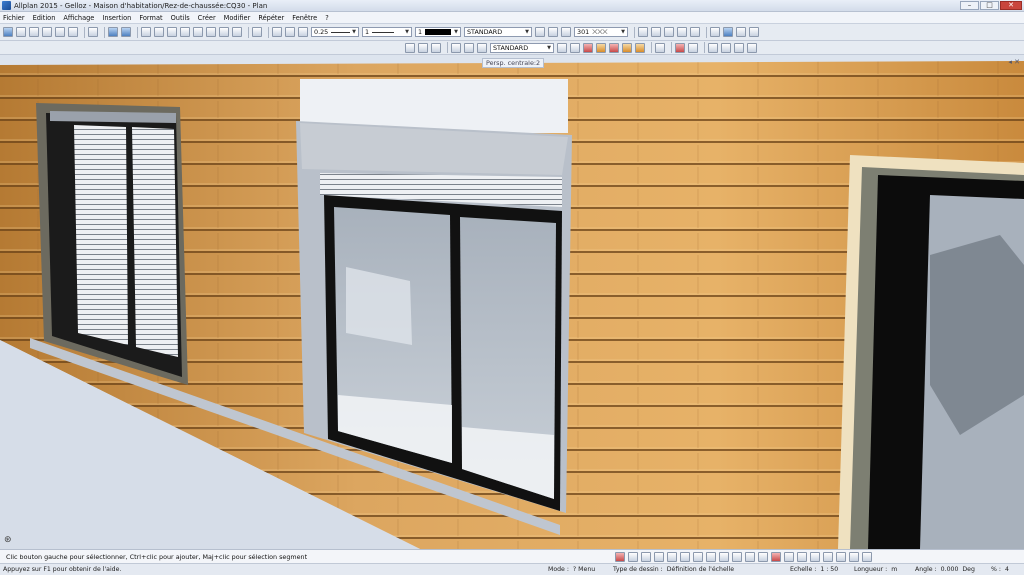 Image resolution: width=1024 pixels, height=575 pixels. I want to click on layer-select-2: STANDARD ▼, so click(522, 47).